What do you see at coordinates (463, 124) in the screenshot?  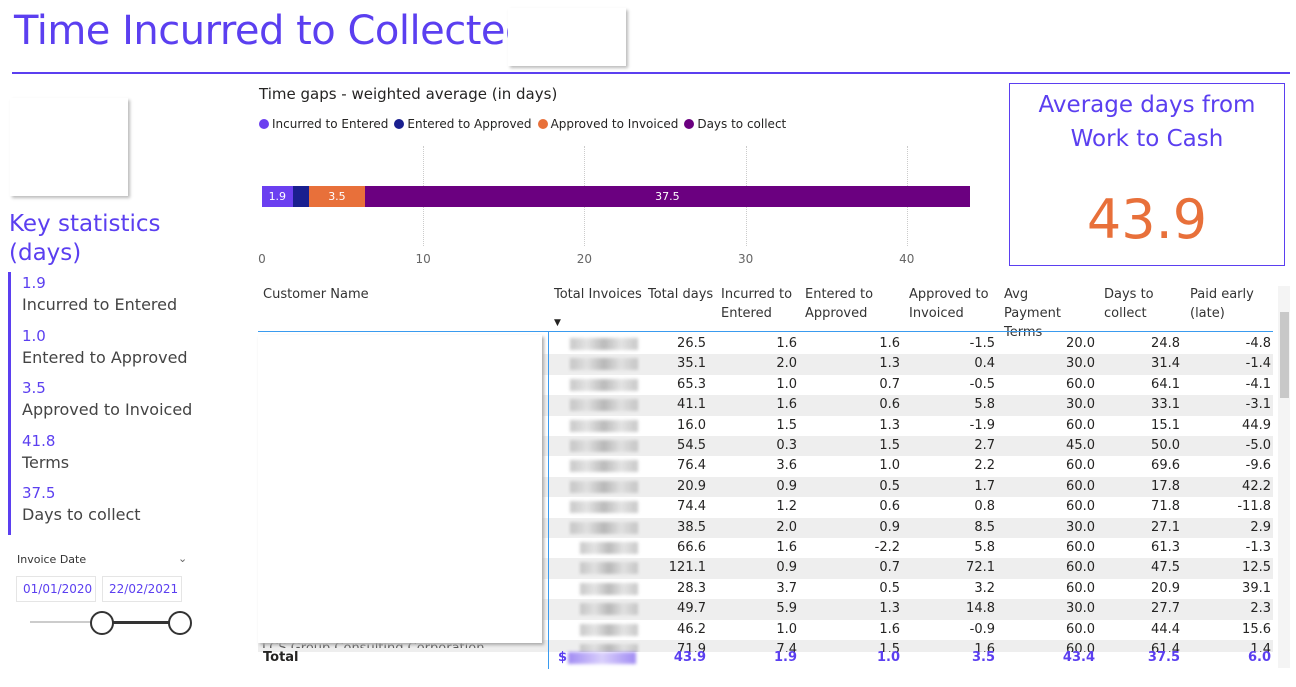 I see `legend-item: Entered to Approved` at bounding box center [463, 124].